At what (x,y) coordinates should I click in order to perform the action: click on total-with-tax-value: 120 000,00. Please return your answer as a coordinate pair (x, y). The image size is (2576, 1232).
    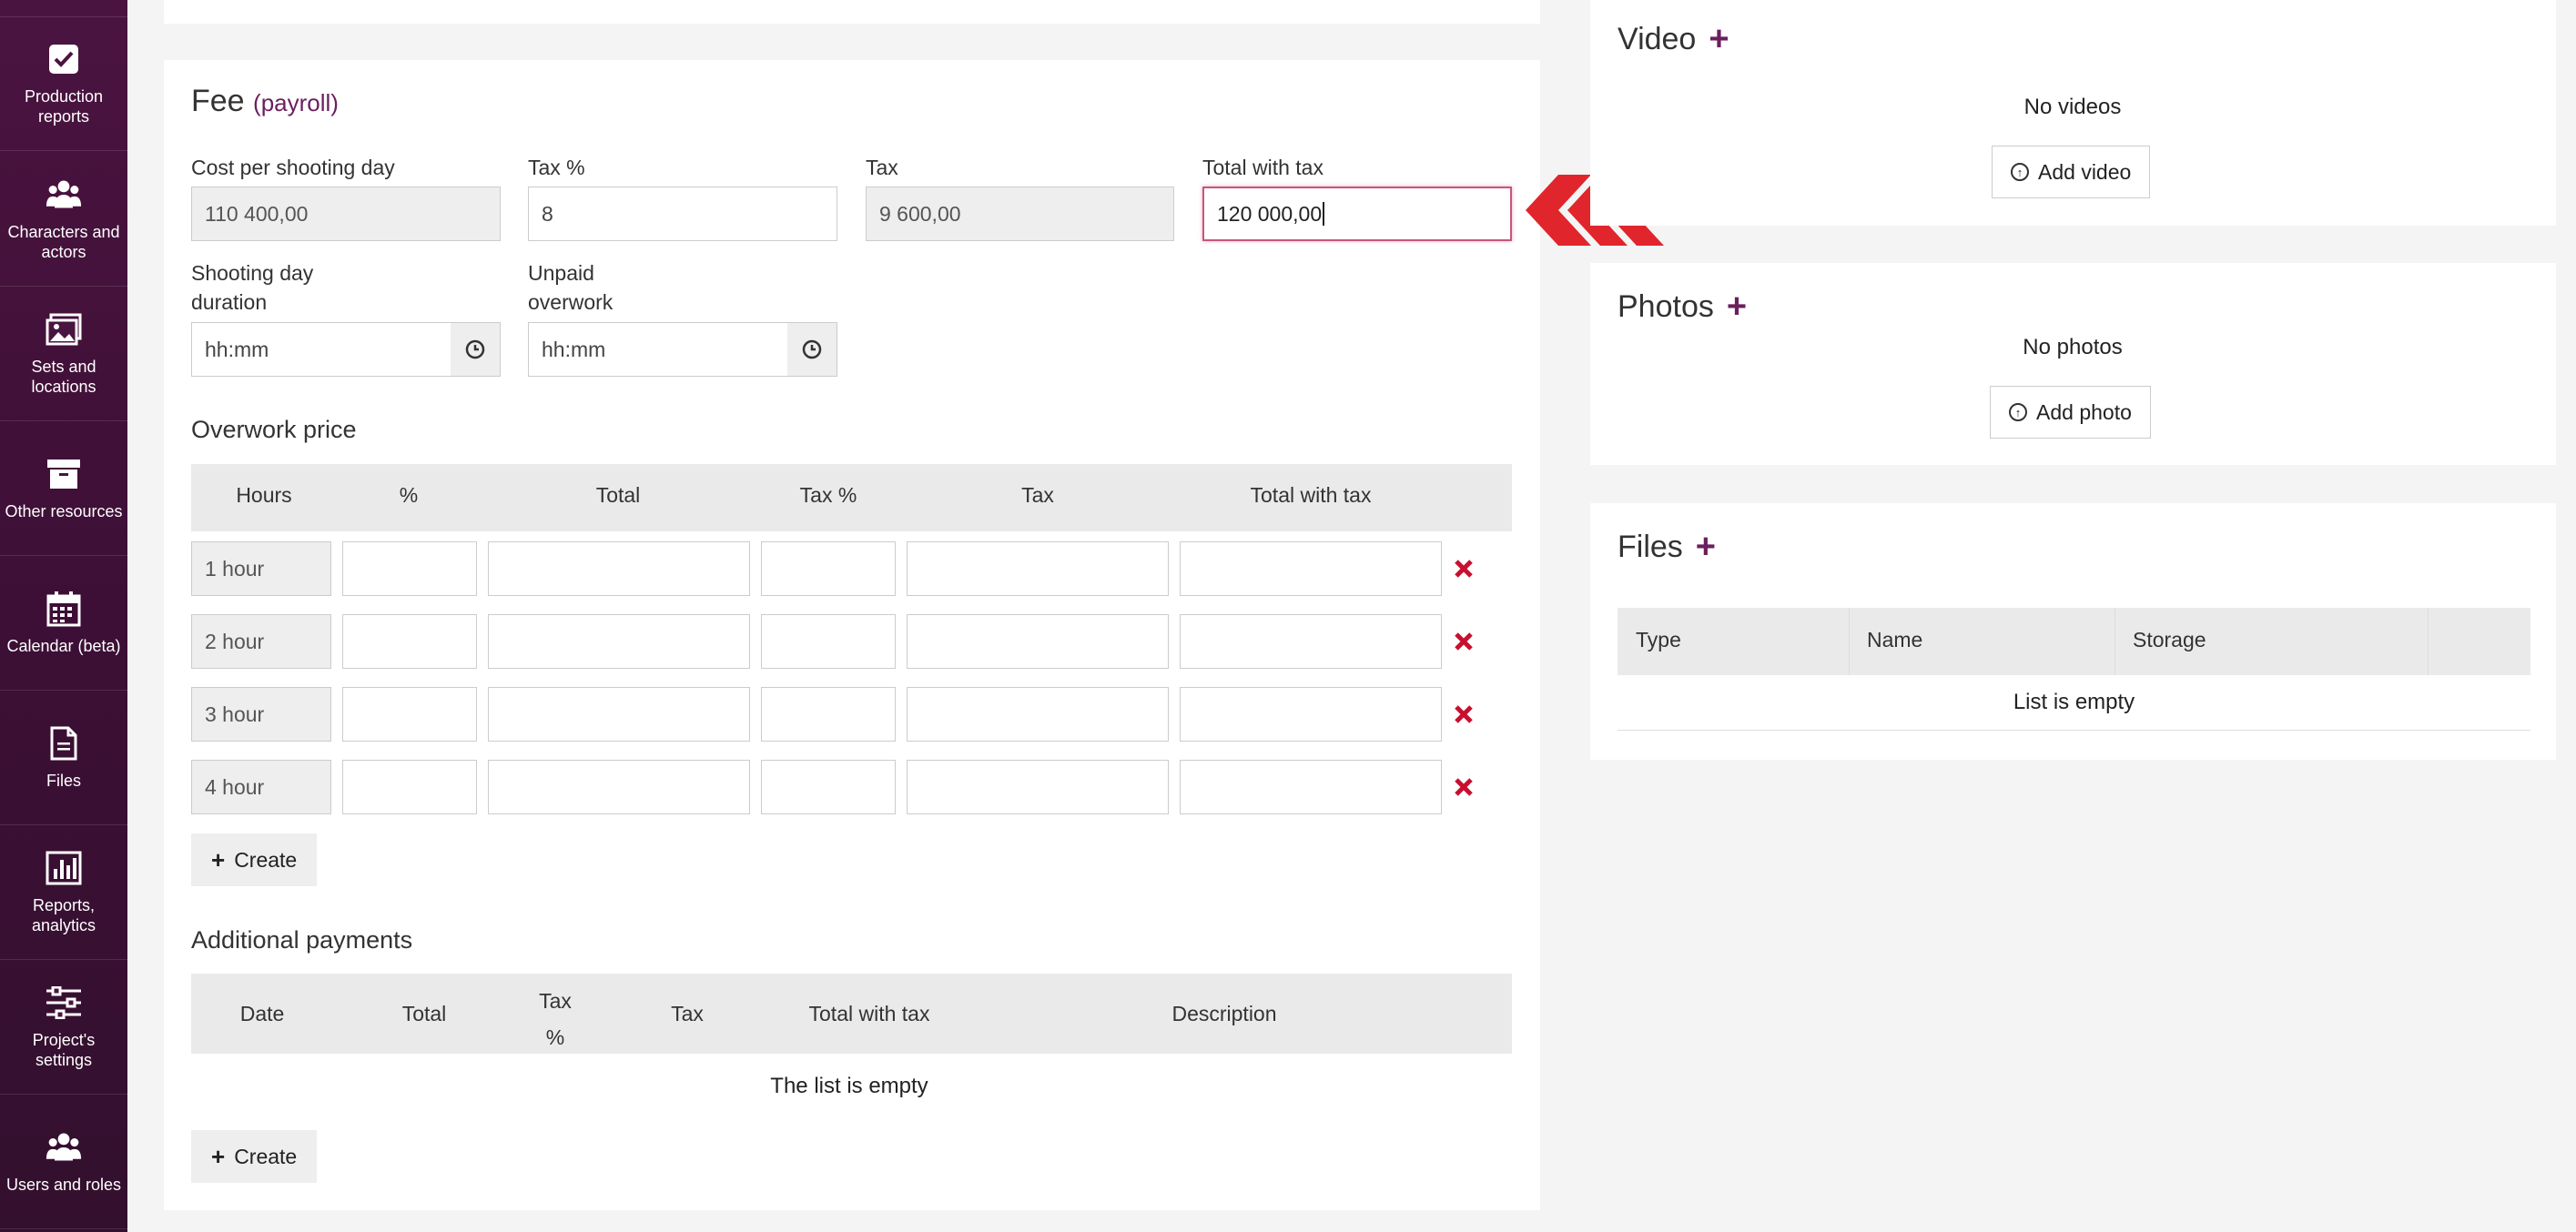
    Looking at the image, I should click on (1270, 213).